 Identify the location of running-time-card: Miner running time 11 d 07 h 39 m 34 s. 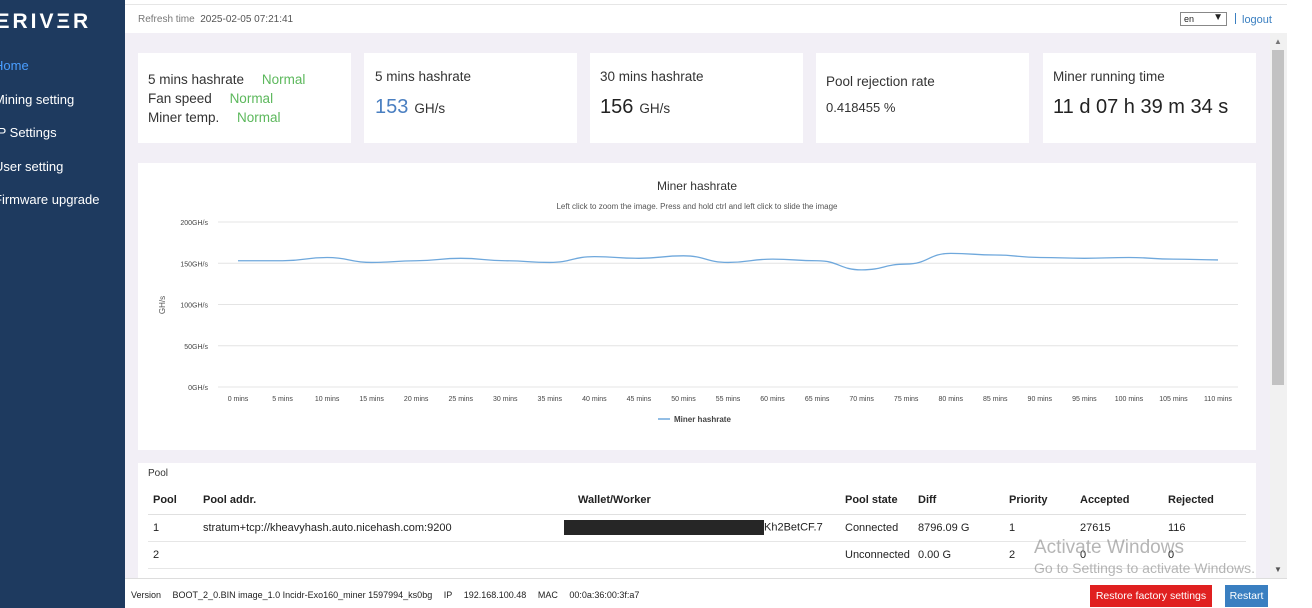
(1149, 98).